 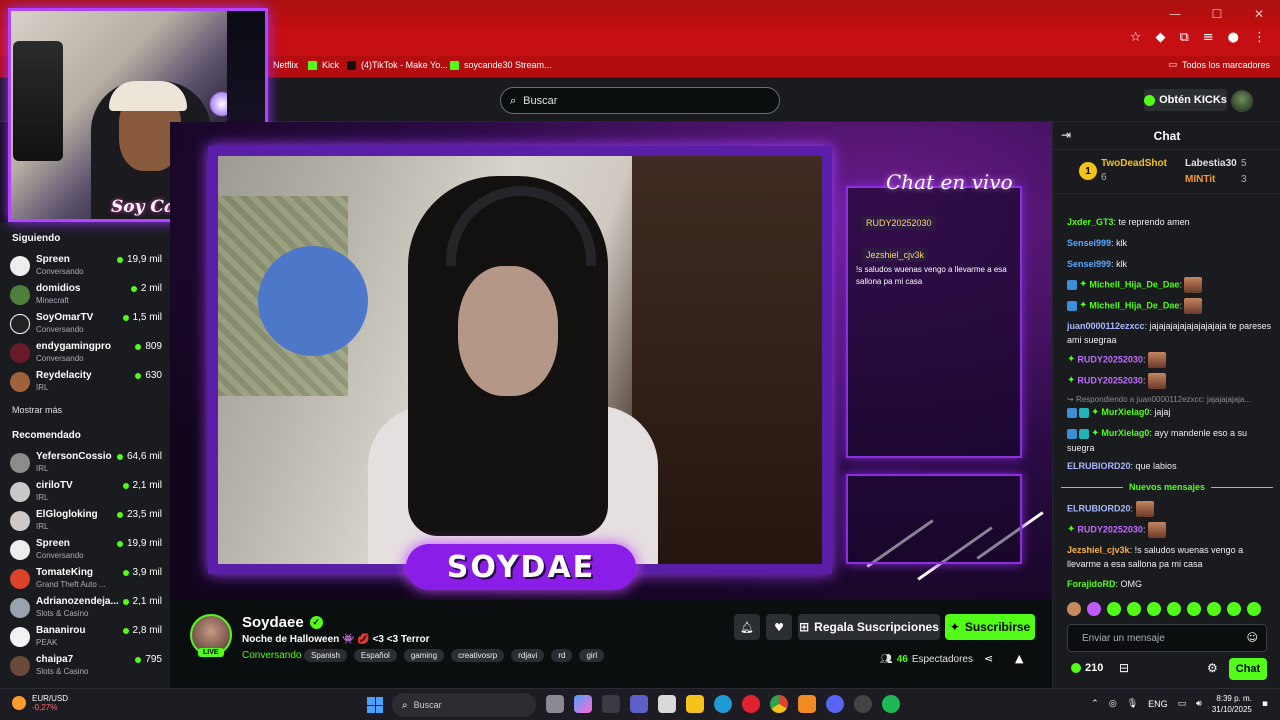 What do you see at coordinates (36, 238) in the screenshot?
I see `following-heading: Siguiendo` at bounding box center [36, 238].